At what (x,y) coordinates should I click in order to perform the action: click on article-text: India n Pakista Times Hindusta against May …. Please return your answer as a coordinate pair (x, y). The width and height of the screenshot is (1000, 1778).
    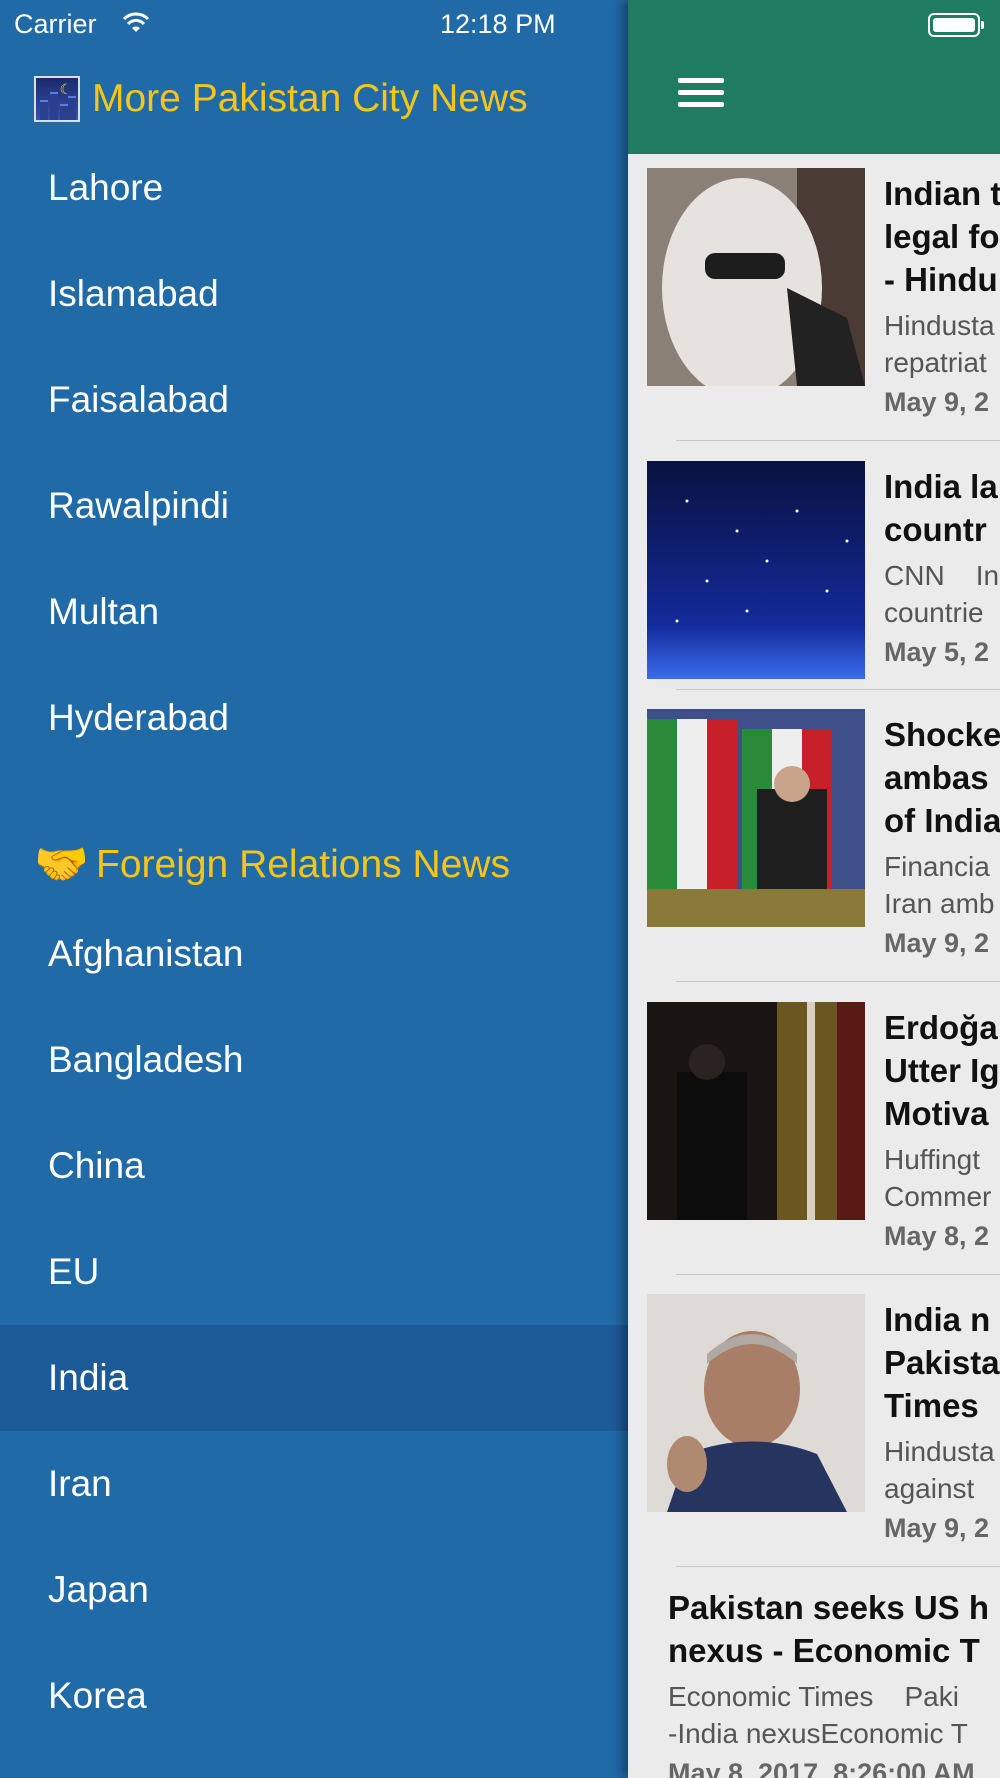
    Looking at the image, I should click on (942, 1421).